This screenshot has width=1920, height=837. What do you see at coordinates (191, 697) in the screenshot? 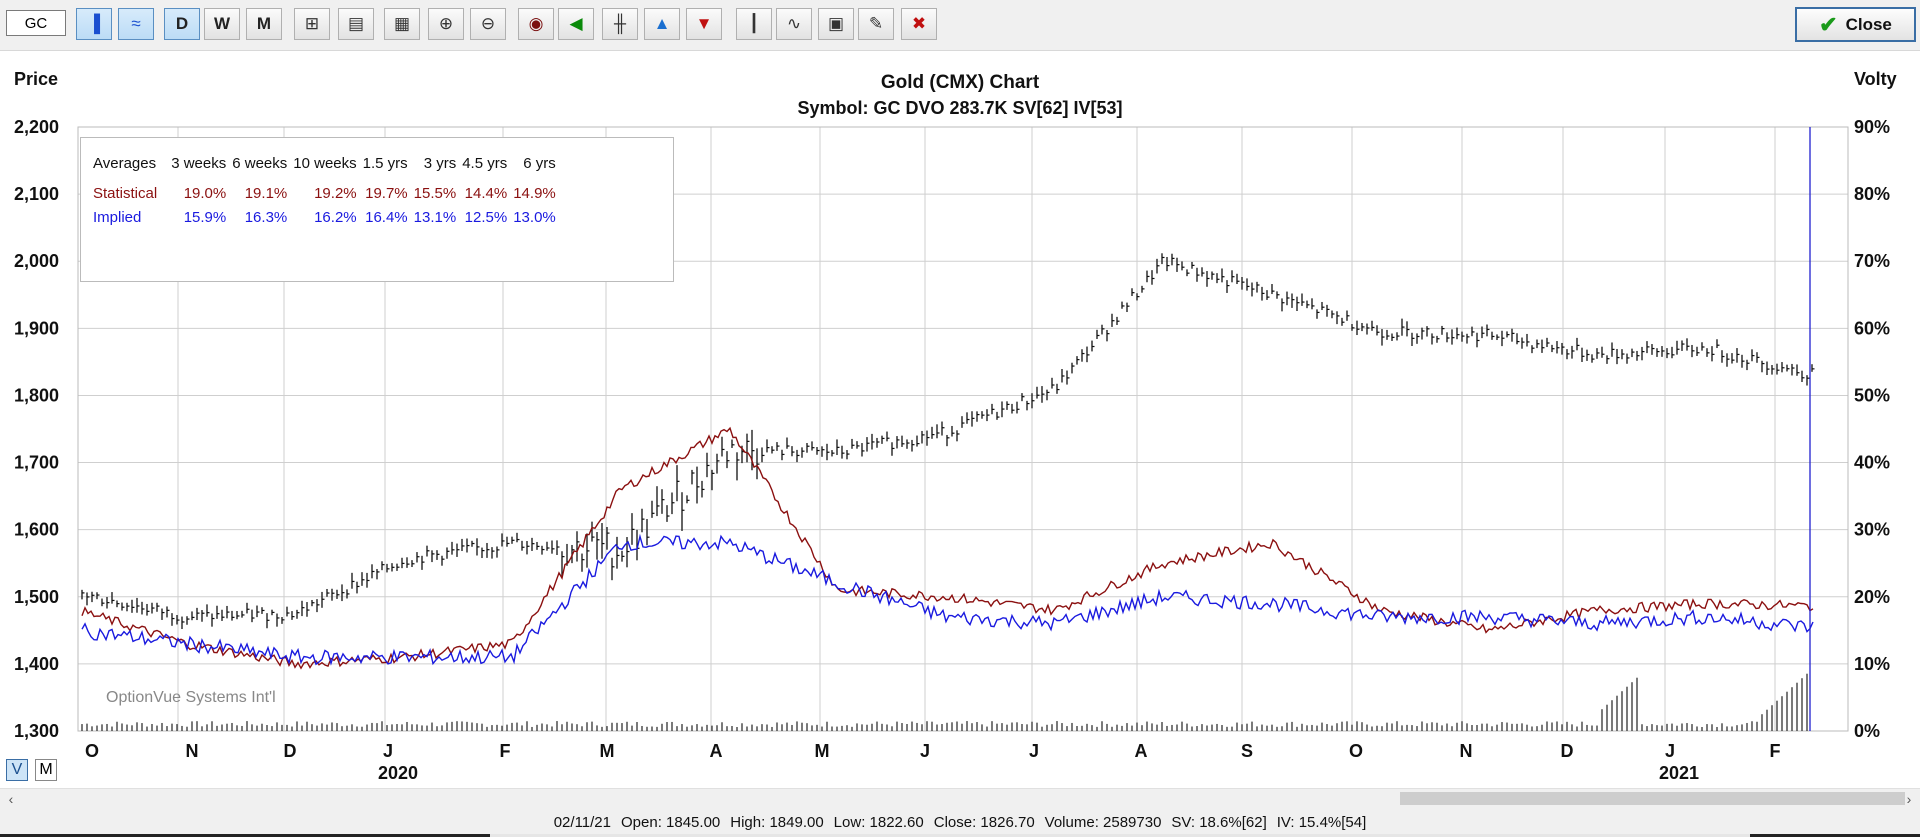
I see `watermark: OptionVue Systems Int'l` at bounding box center [191, 697].